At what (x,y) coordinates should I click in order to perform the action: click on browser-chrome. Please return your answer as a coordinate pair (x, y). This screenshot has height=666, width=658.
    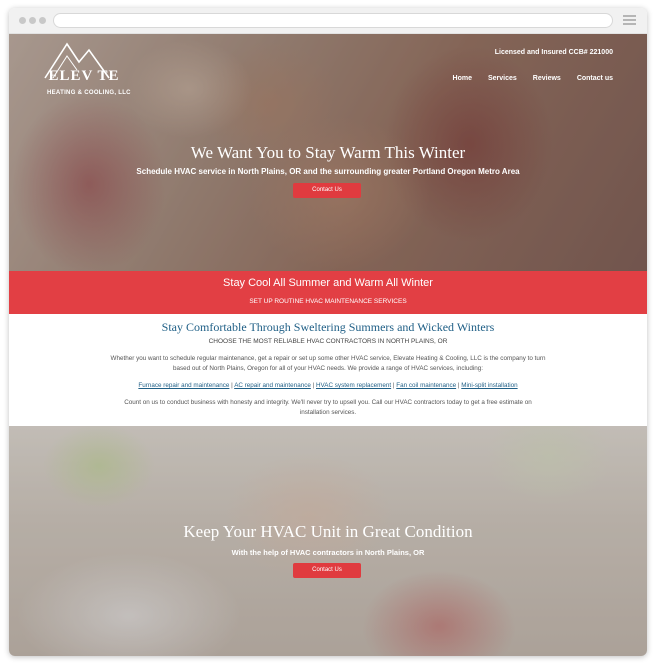
    Looking at the image, I should click on (328, 21).